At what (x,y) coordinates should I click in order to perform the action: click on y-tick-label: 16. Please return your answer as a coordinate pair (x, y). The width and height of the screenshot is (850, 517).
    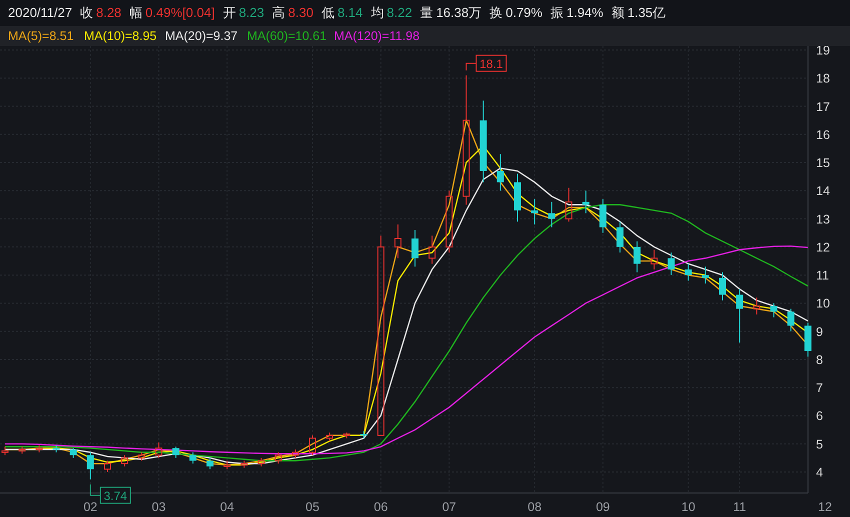
    Looking at the image, I should click on (823, 135).